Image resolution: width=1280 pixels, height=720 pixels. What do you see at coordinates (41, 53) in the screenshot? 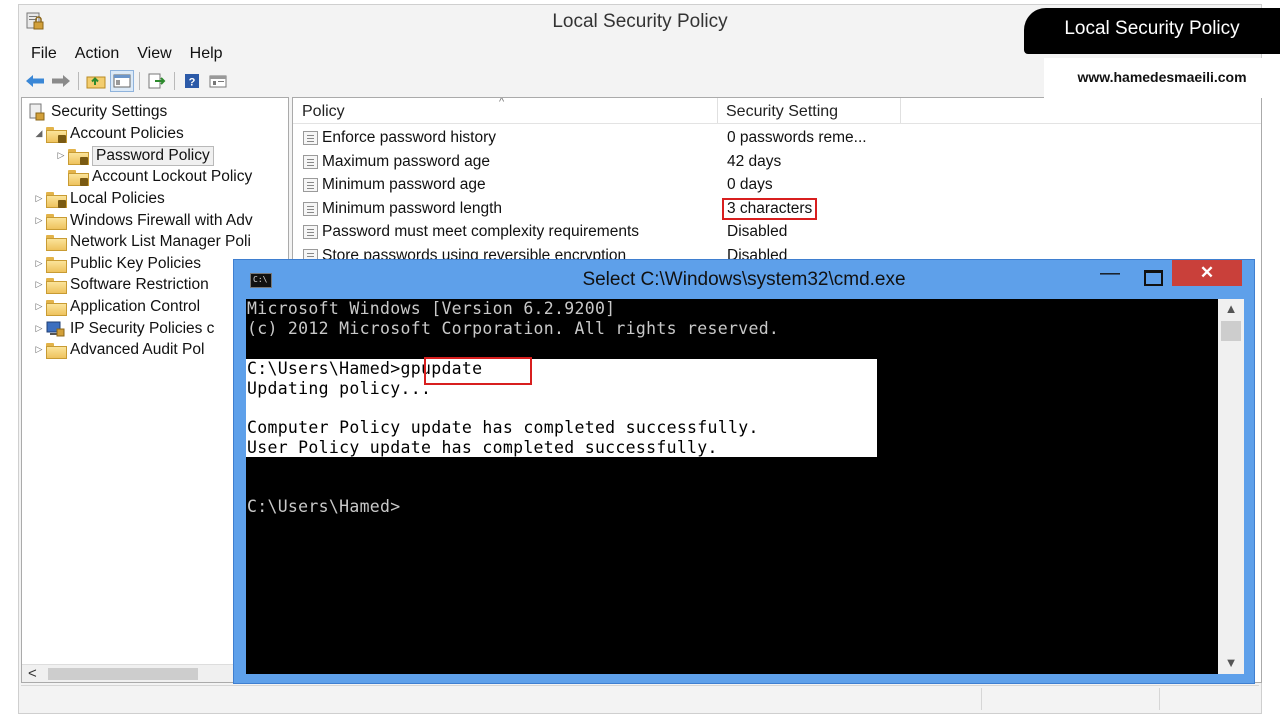
I see `menu-file: File` at bounding box center [41, 53].